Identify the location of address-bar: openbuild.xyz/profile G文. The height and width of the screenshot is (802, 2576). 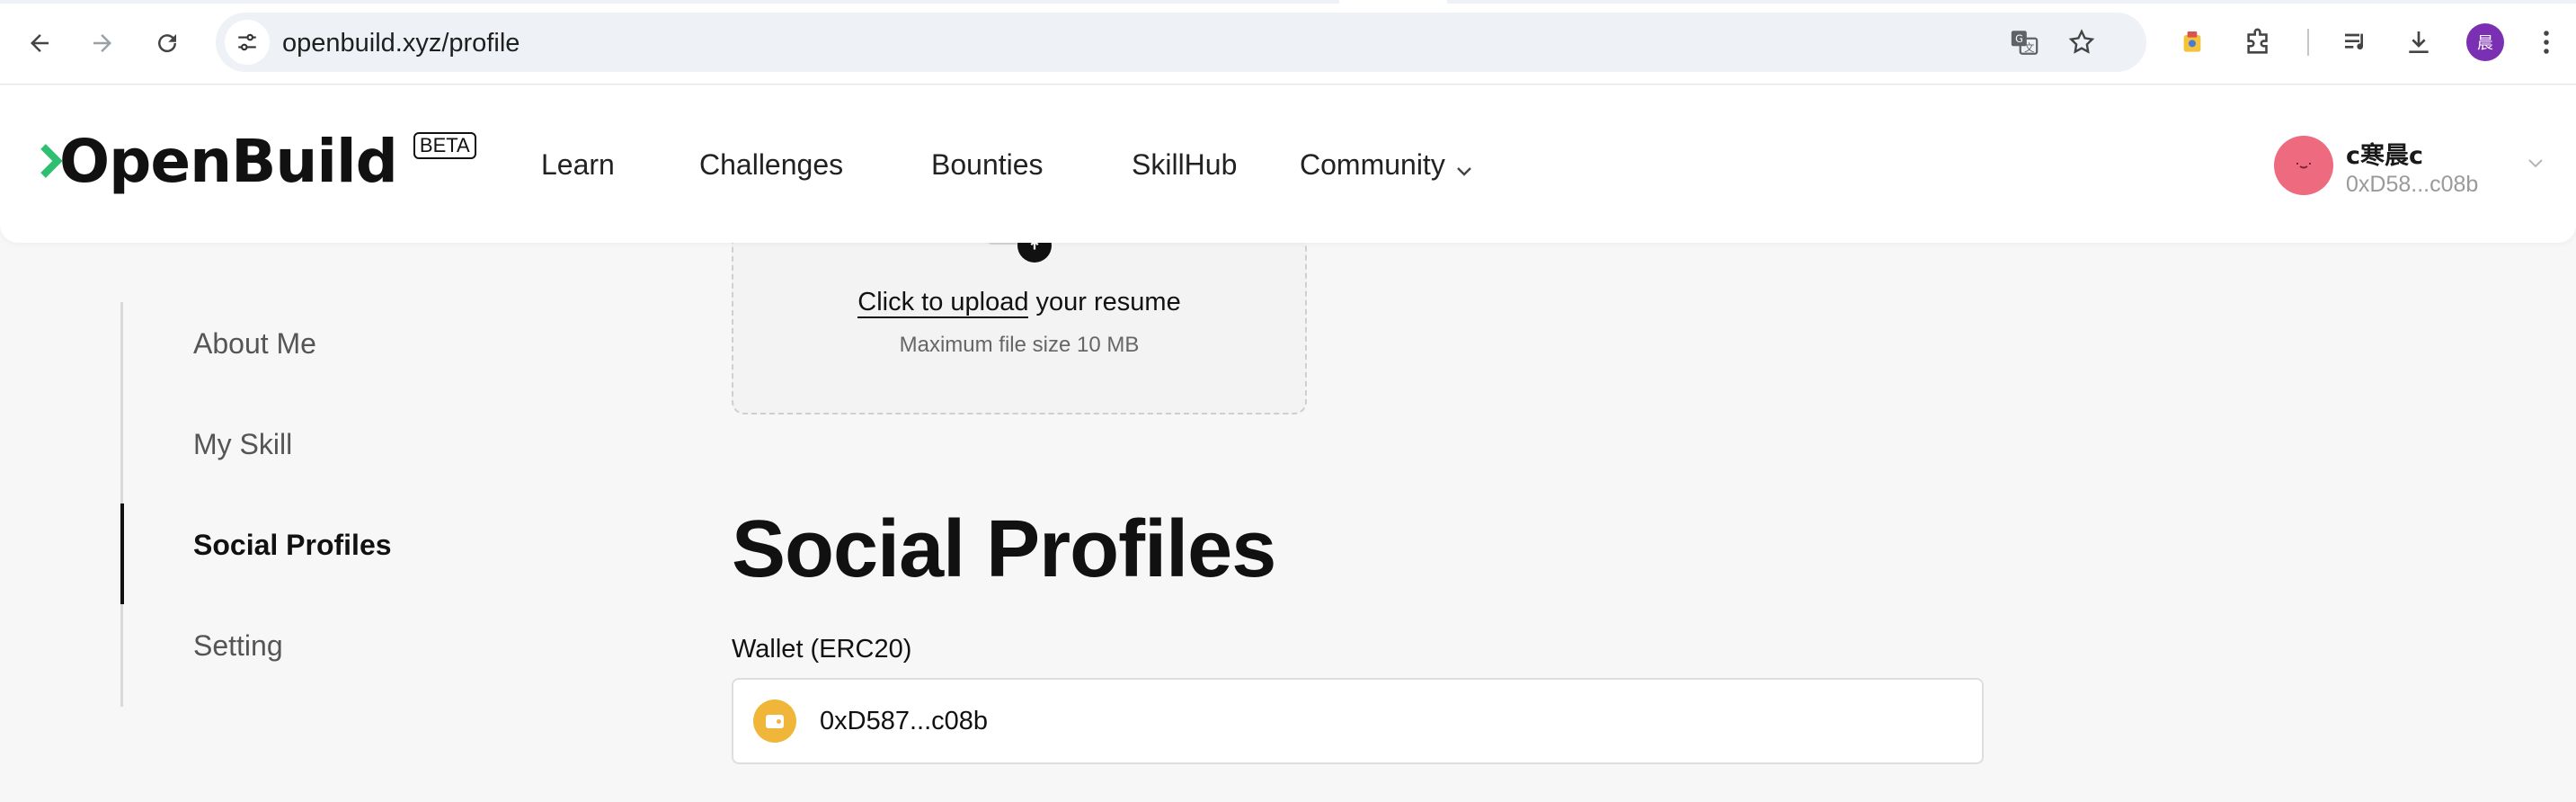
(1181, 43).